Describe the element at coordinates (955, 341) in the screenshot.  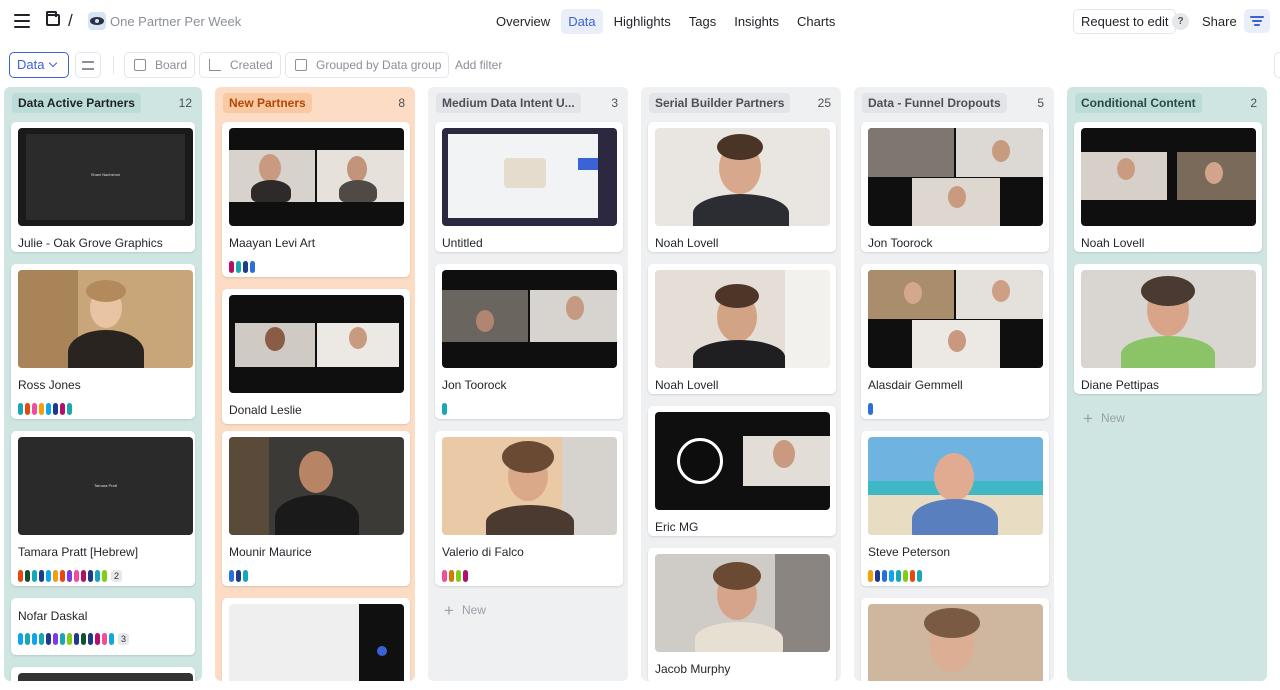
I see `record-card: Alasdair Gemmell` at that location.